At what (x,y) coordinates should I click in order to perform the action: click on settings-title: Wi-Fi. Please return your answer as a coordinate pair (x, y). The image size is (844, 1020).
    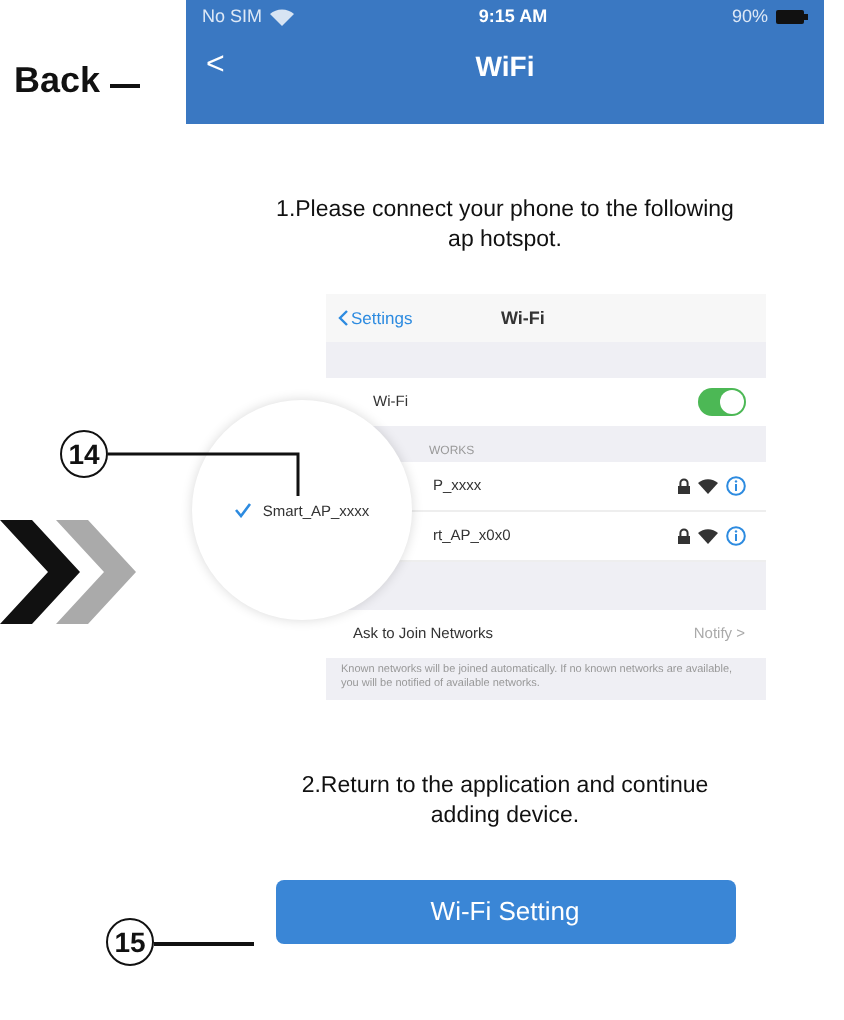
    Looking at the image, I should click on (523, 317).